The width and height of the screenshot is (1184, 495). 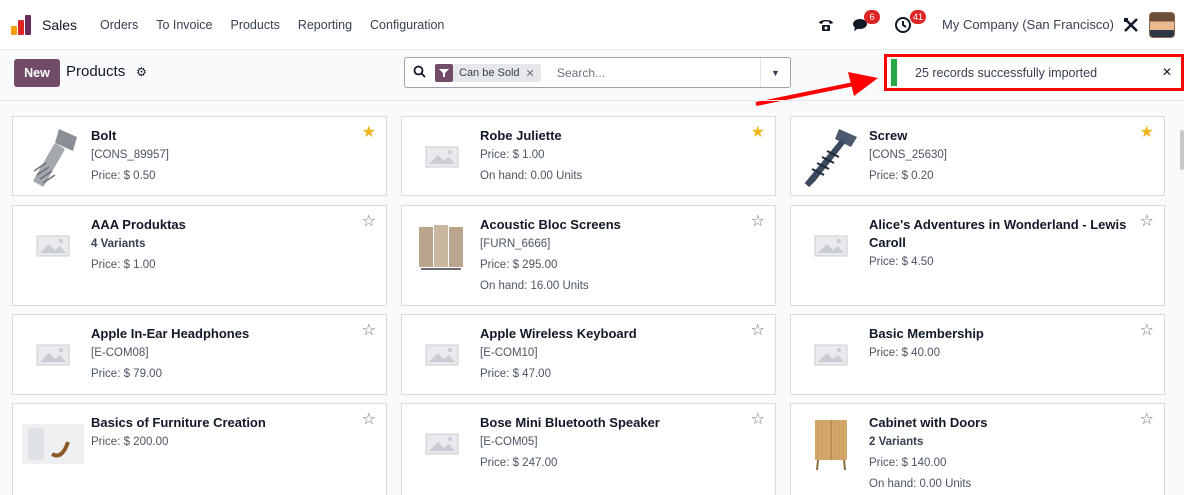 What do you see at coordinates (999, 157) in the screenshot?
I see `product-info: Screw [CONS_25630] Price: $ 0.20` at bounding box center [999, 157].